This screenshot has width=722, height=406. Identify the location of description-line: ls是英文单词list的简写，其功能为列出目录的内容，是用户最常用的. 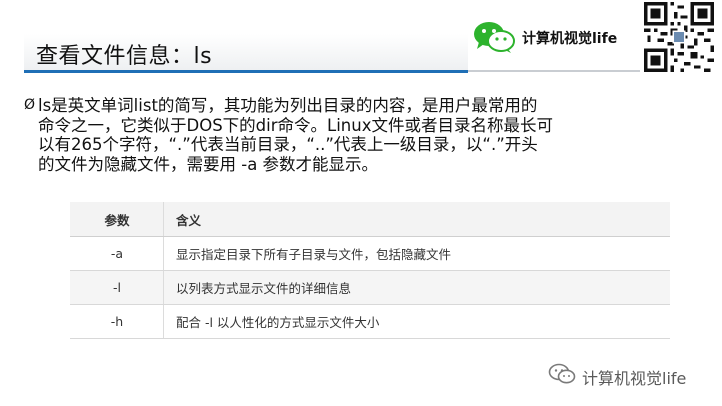
(288, 105).